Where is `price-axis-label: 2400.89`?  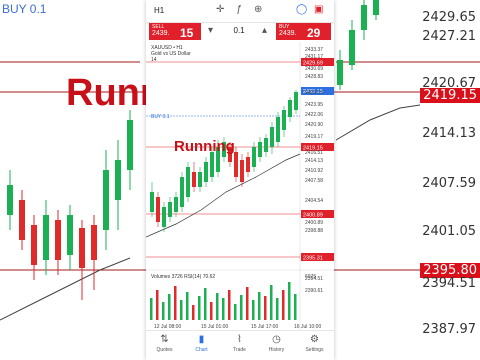
price-axis-label: 2400.89 is located at coordinates (314, 223).